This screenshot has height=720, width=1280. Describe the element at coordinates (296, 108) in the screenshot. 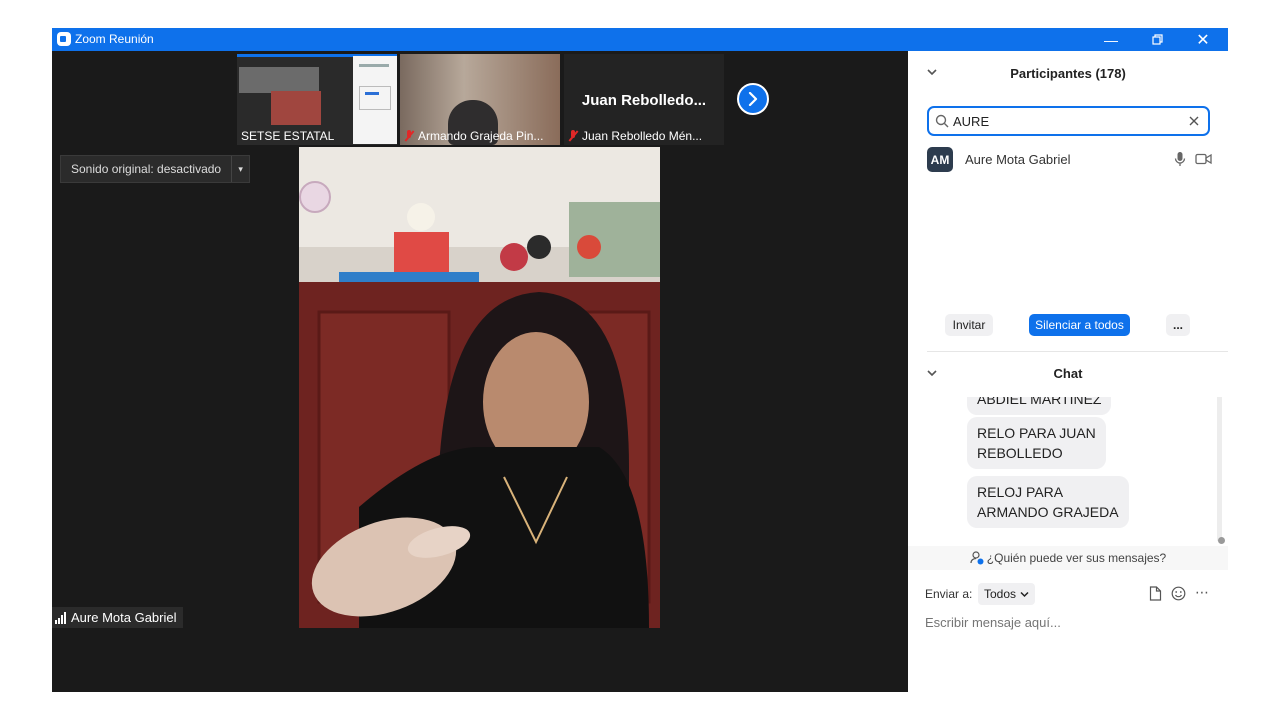

I see `shared-video-tile` at that location.